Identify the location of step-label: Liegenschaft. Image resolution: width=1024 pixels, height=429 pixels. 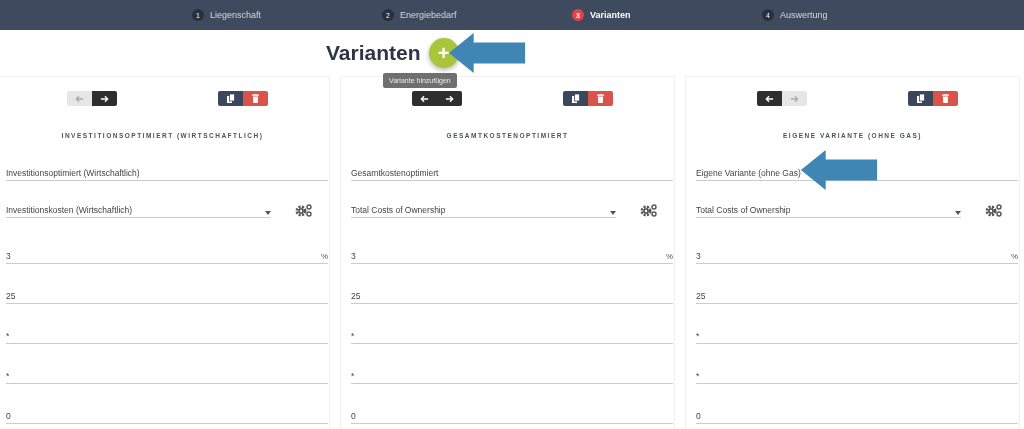
(236, 15).